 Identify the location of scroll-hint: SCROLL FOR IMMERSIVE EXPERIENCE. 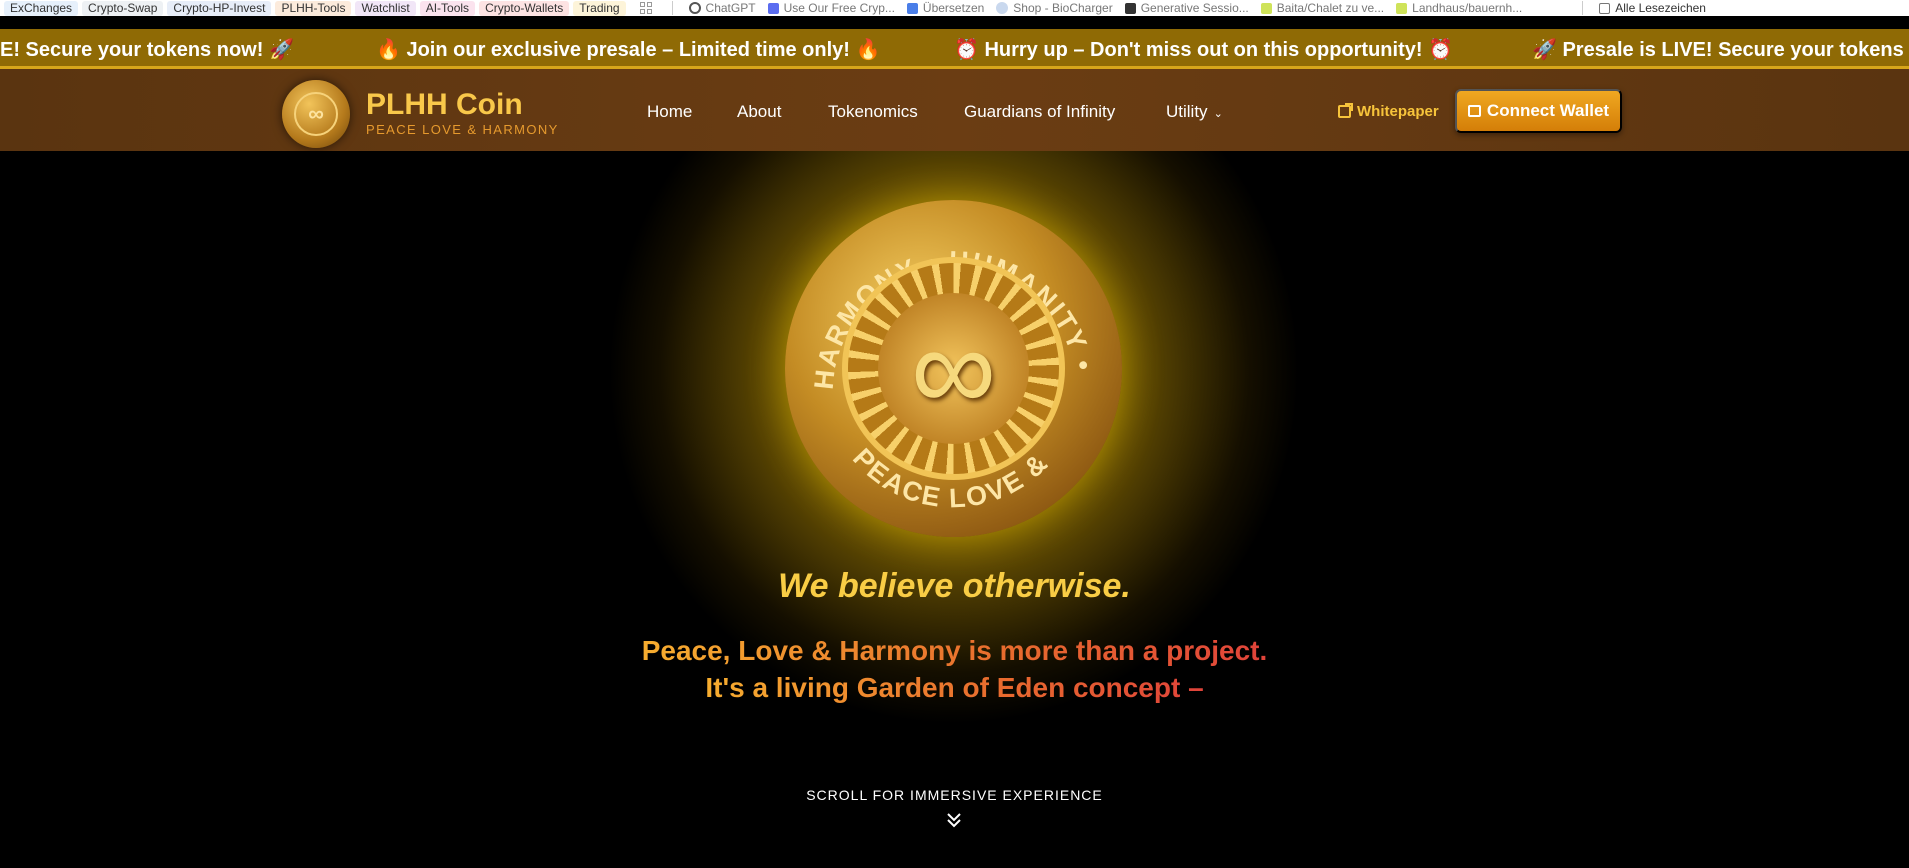
(954, 795).